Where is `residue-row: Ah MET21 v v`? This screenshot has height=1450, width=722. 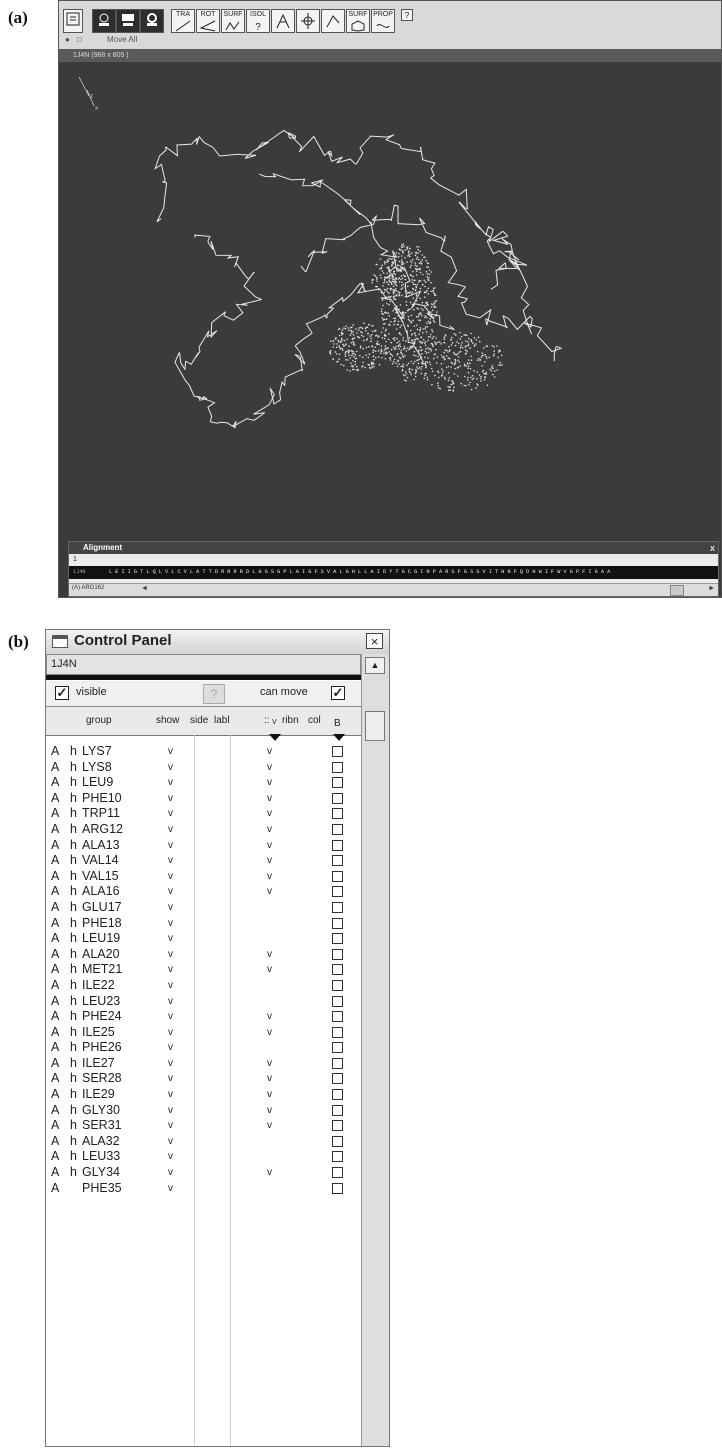 residue-row: Ah MET21 v v is located at coordinates (203, 970).